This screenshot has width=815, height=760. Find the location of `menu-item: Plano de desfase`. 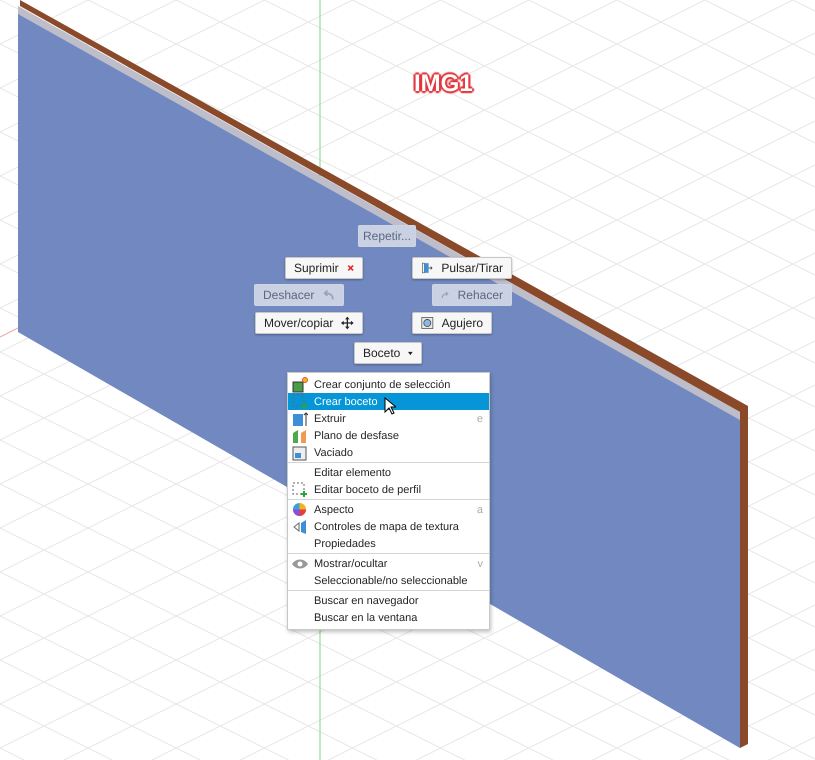

menu-item: Plano de desfase is located at coordinates (388, 435).